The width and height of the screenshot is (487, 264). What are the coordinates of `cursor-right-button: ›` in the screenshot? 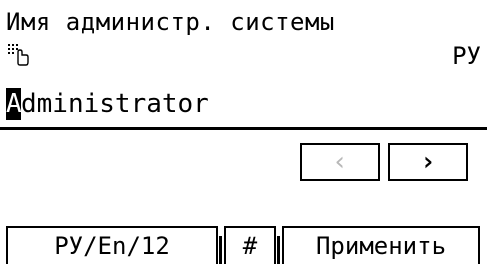 It's located at (428, 162).